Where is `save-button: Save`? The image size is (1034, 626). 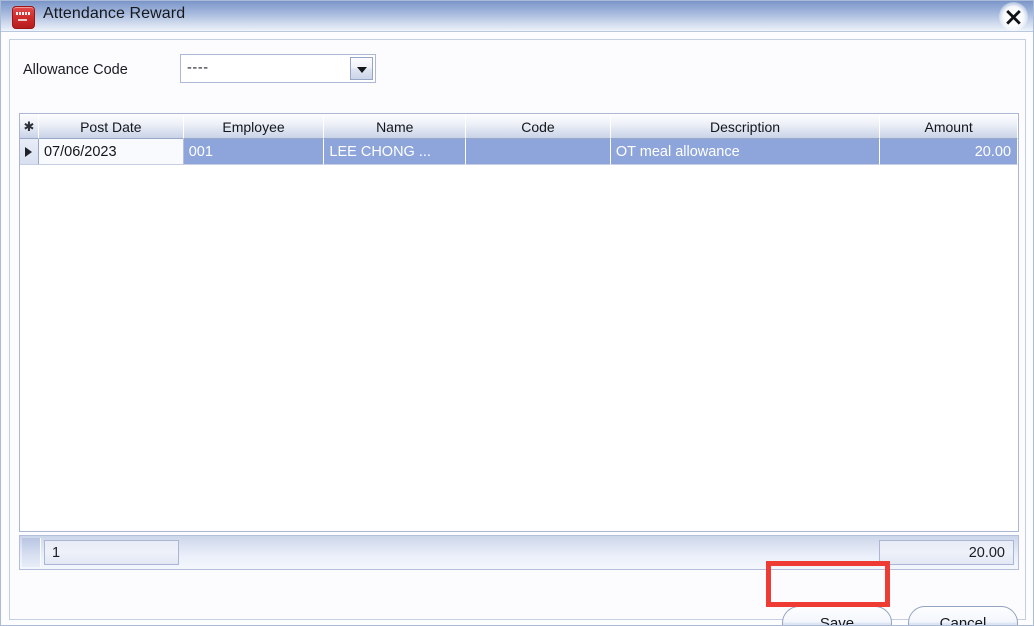 save-button: Save is located at coordinates (837, 615).